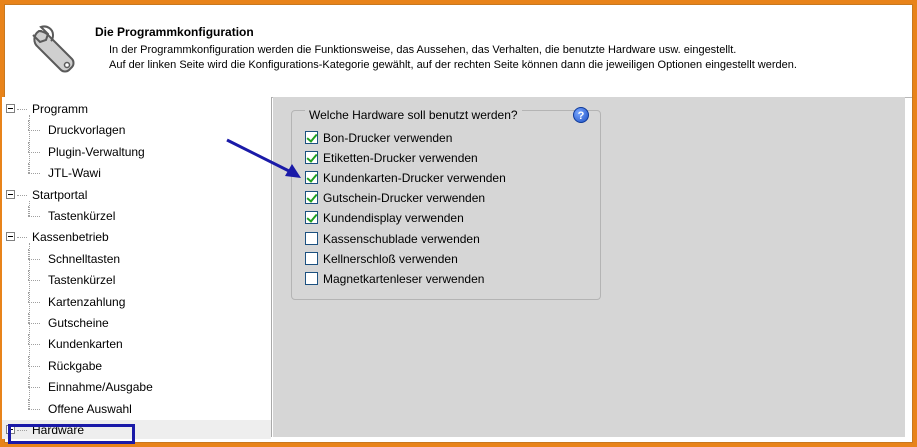 This screenshot has width=917, height=447. I want to click on tree-item-label: Kartenzahlung, so click(87, 301).